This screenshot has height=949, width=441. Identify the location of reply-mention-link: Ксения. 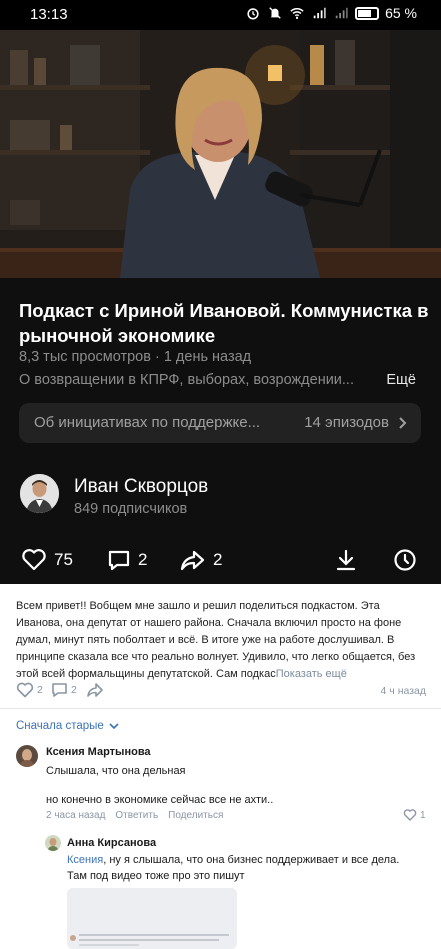
(85, 860).